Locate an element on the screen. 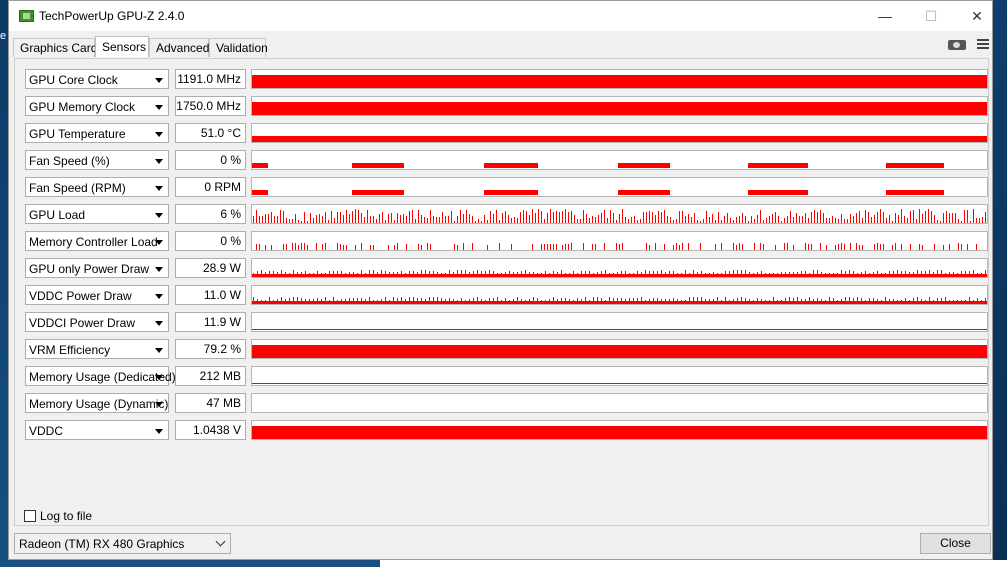 The image size is (1007, 567). sensor-name-dropdown: GPU Memory Clock is located at coordinates (97, 106).